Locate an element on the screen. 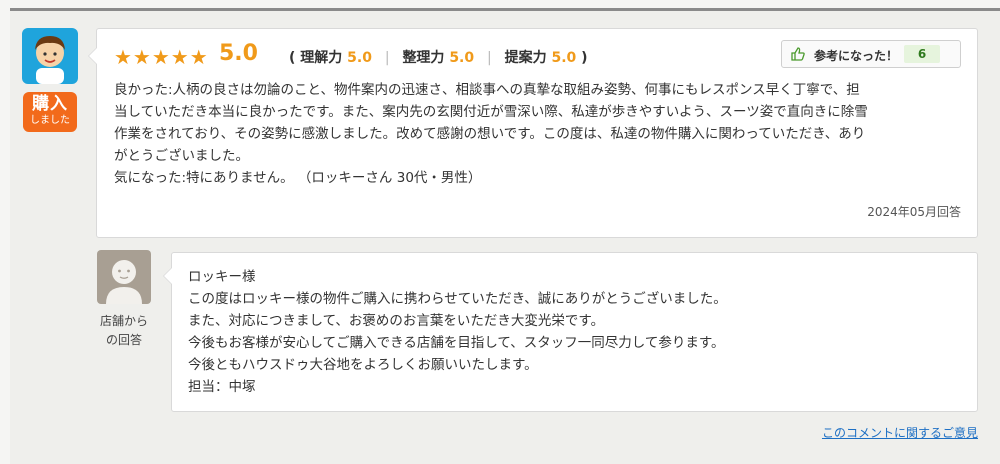  badge-line2: しました is located at coordinates (50, 120).